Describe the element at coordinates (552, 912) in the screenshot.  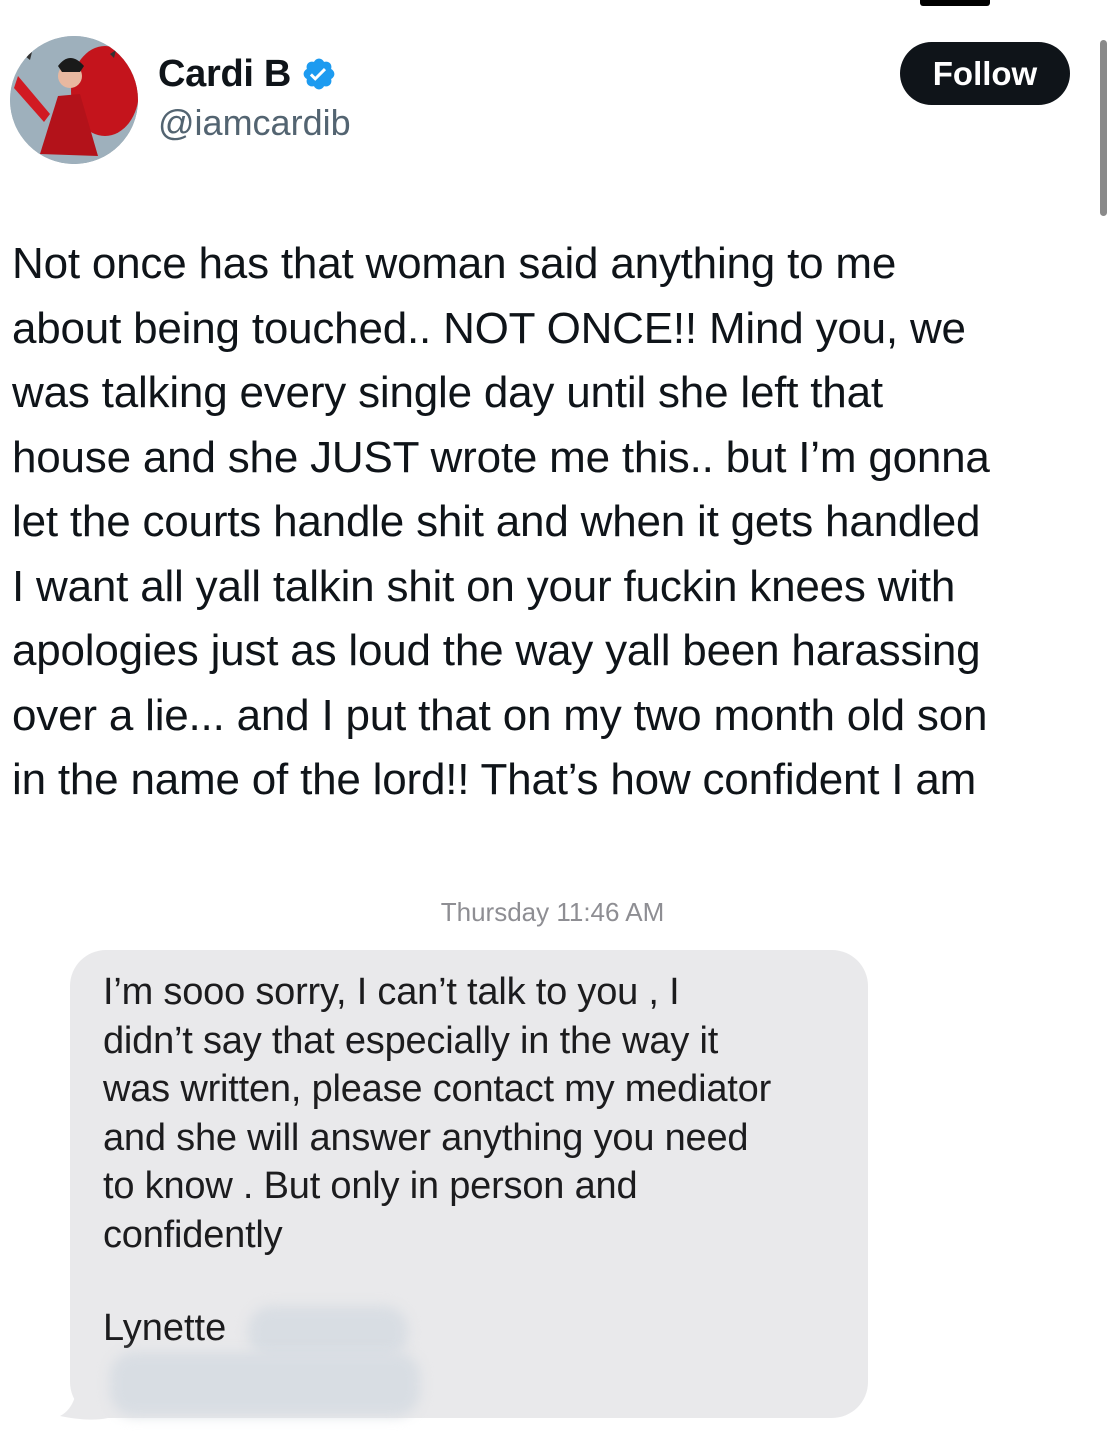
I see `message-timestamp: Thursday 11:46 AM` at that location.